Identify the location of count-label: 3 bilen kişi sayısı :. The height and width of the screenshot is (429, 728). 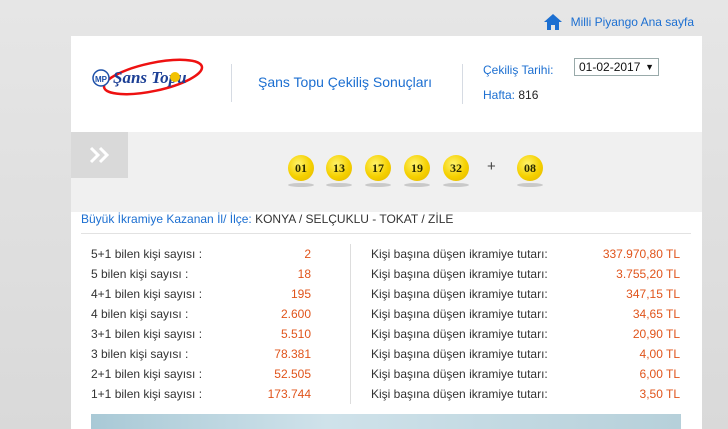
(140, 354).